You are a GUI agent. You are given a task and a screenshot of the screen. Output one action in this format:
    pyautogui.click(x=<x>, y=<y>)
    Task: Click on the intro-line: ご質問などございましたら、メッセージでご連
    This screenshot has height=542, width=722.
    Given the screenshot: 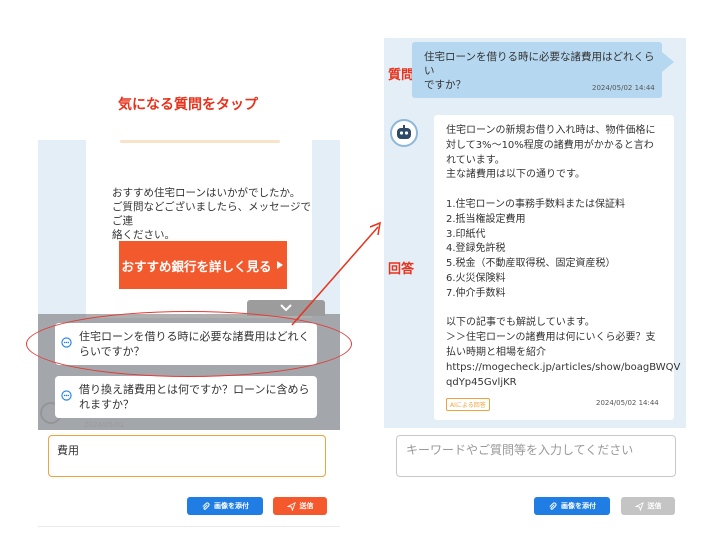 What is the action you would take?
    pyautogui.click(x=211, y=214)
    